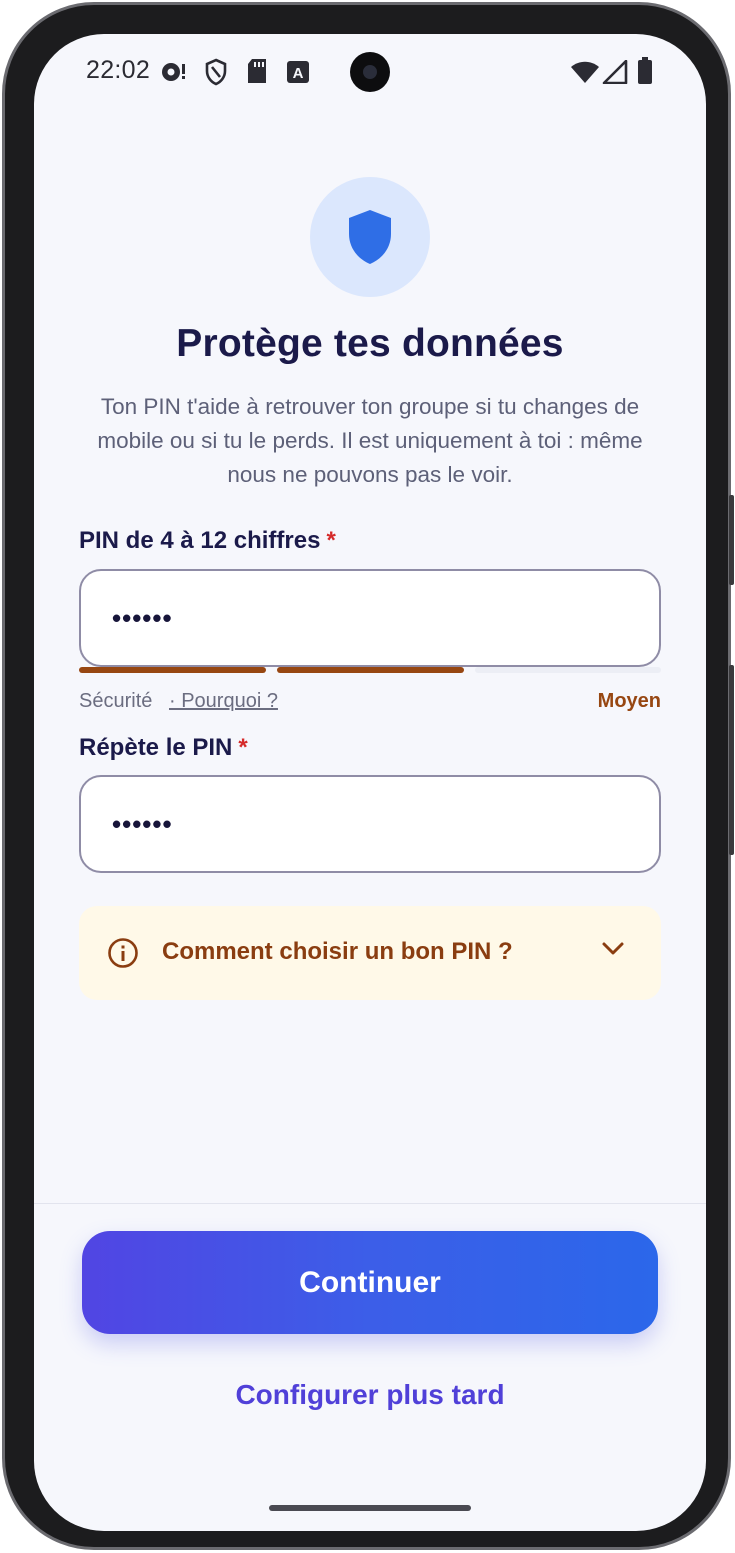  Describe the element at coordinates (731, 540) in the screenshot. I see `volume-button` at that location.